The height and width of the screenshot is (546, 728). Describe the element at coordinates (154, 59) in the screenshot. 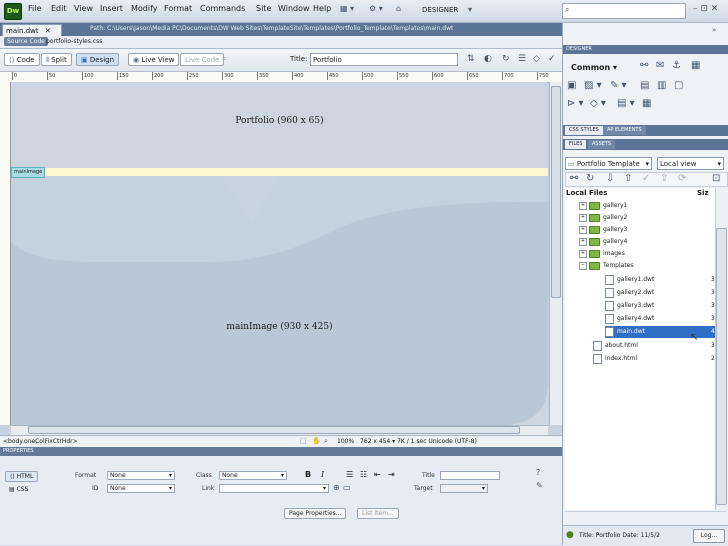

I see `live-view-button: ◉ Live View` at that location.